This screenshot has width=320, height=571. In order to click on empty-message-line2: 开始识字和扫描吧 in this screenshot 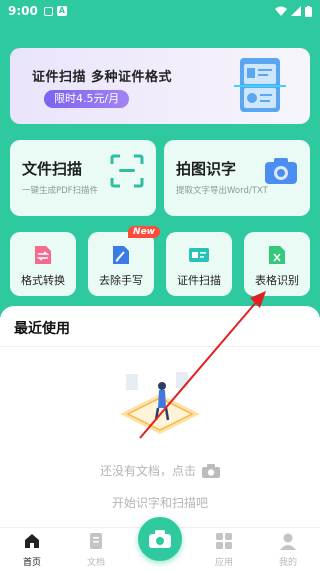, I will do `click(159, 503)`.